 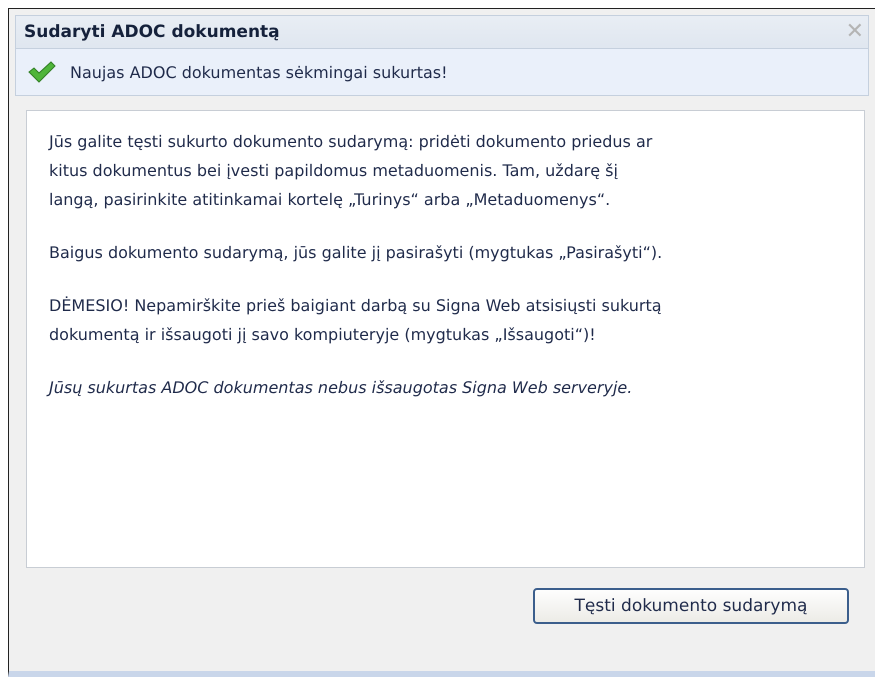 What do you see at coordinates (445, 387) in the screenshot?
I see `message-paragraph: Jūsų sukurtas ADOC dokumentas nebus išsaugotas Signa Web serveryje.` at bounding box center [445, 387].